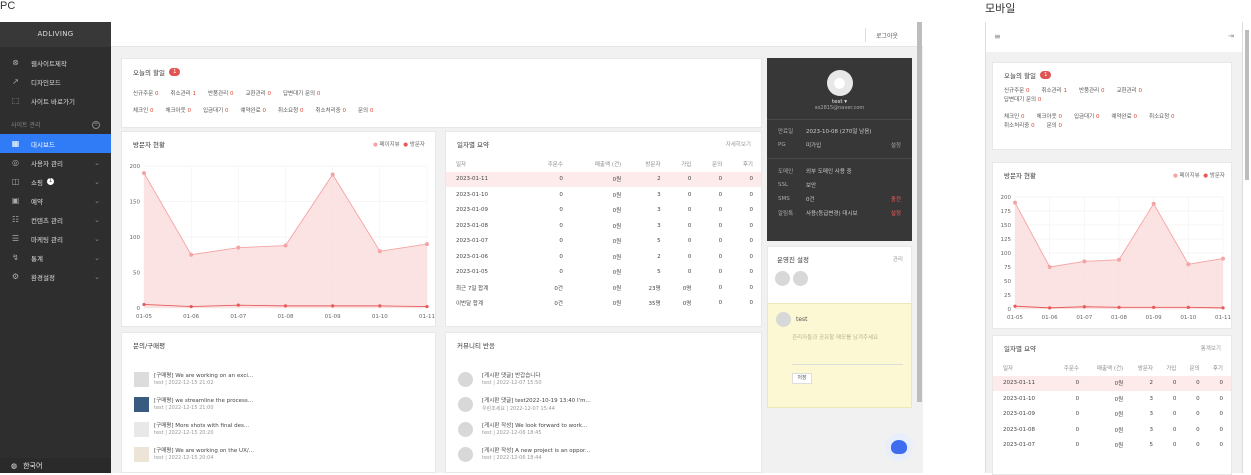 Image resolution: width=1251 pixels, height=475 pixels. Describe the element at coordinates (55, 62) in the screenshot. I see `sidebar-link-builder: ⊗ 웹사이트제작` at that location.